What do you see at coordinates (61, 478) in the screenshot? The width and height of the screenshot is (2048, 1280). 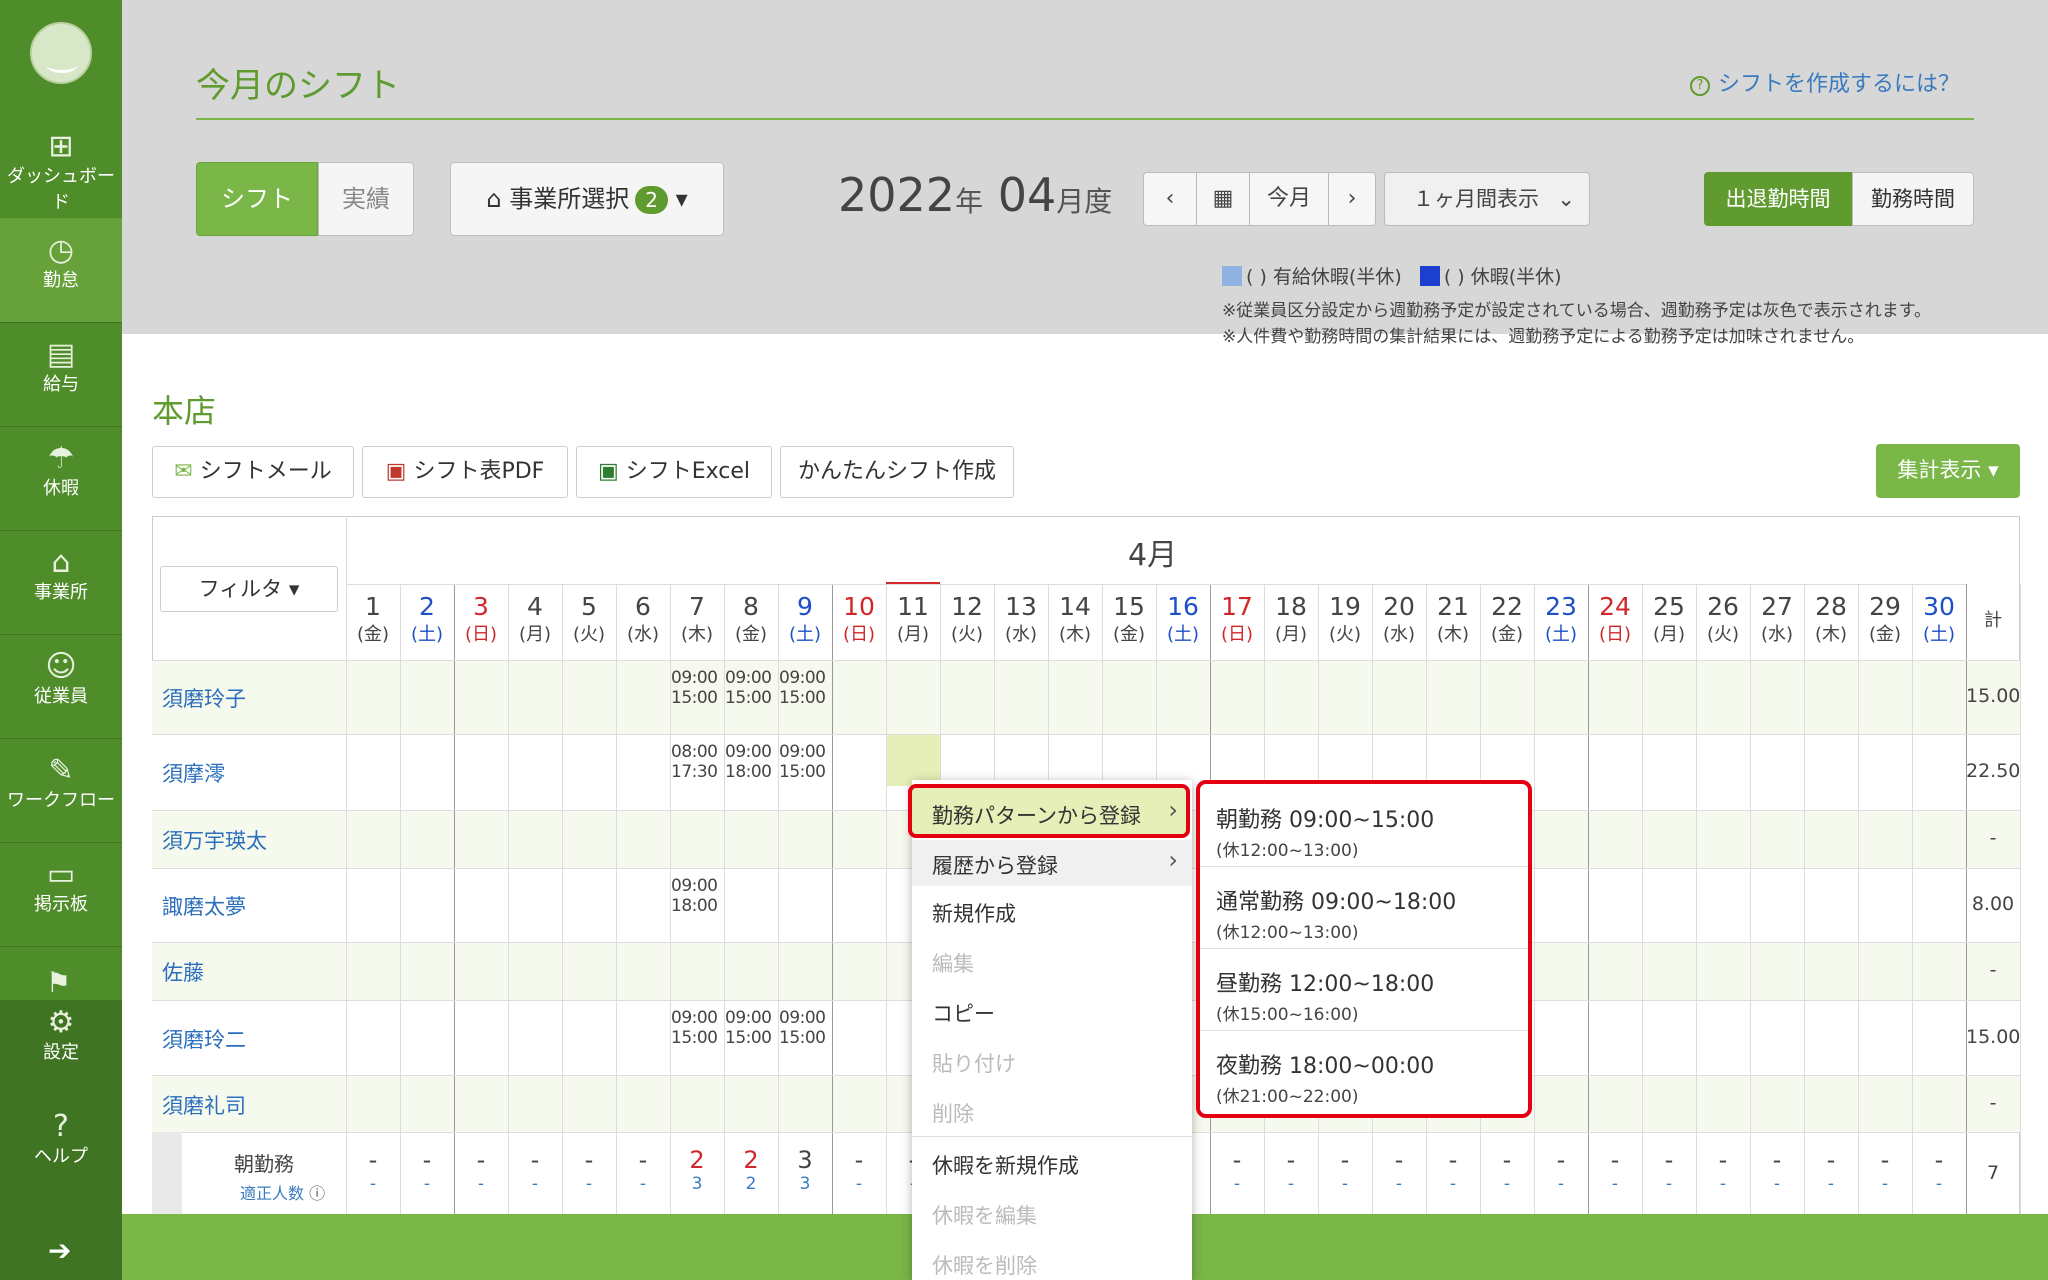 I see `sidebar-item-3: ☂ 休暇` at bounding box center [61, 478].